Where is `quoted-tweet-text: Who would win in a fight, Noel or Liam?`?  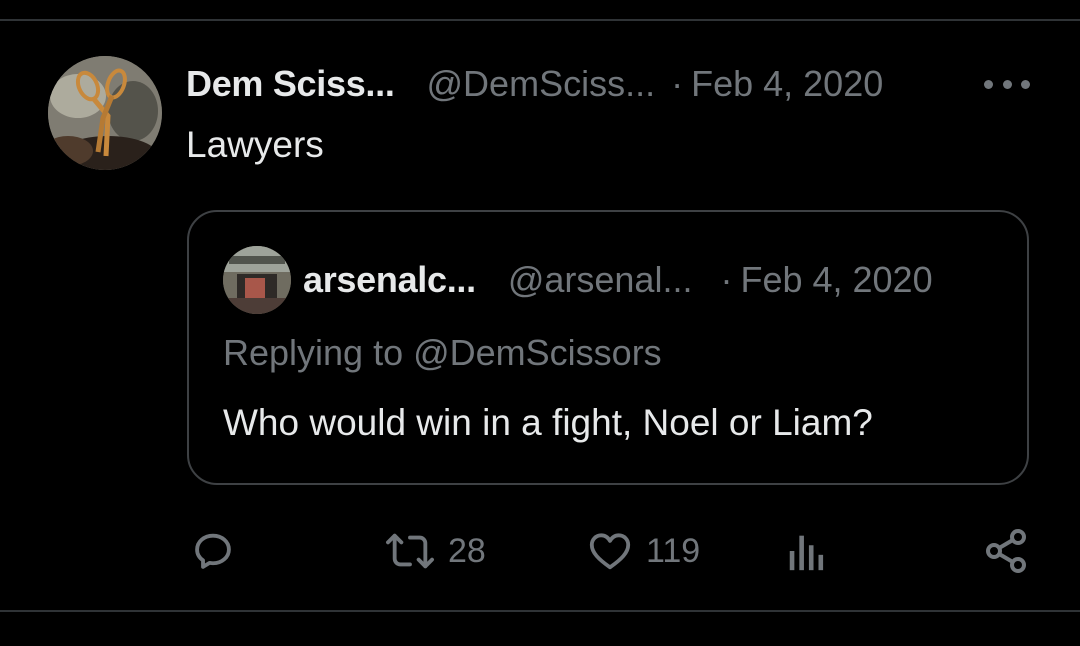 quoted-tweet-text: Who would win in a fight, Noel or Liam? is located at coordinates (548, 422).